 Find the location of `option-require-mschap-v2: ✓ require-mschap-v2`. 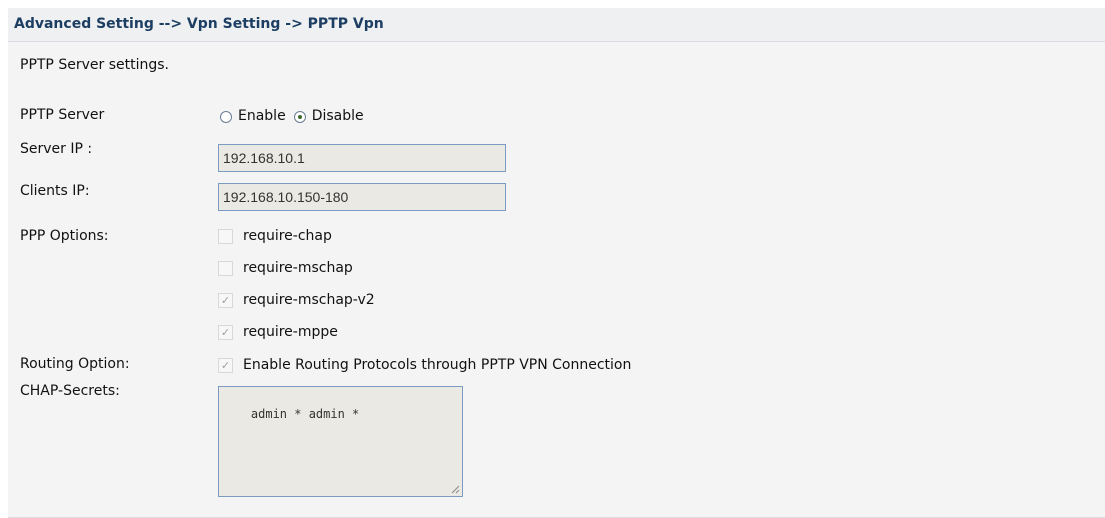

option-require-mschap-v2: ✓ require-mschap-v2 is located at coordinates (296, 300).